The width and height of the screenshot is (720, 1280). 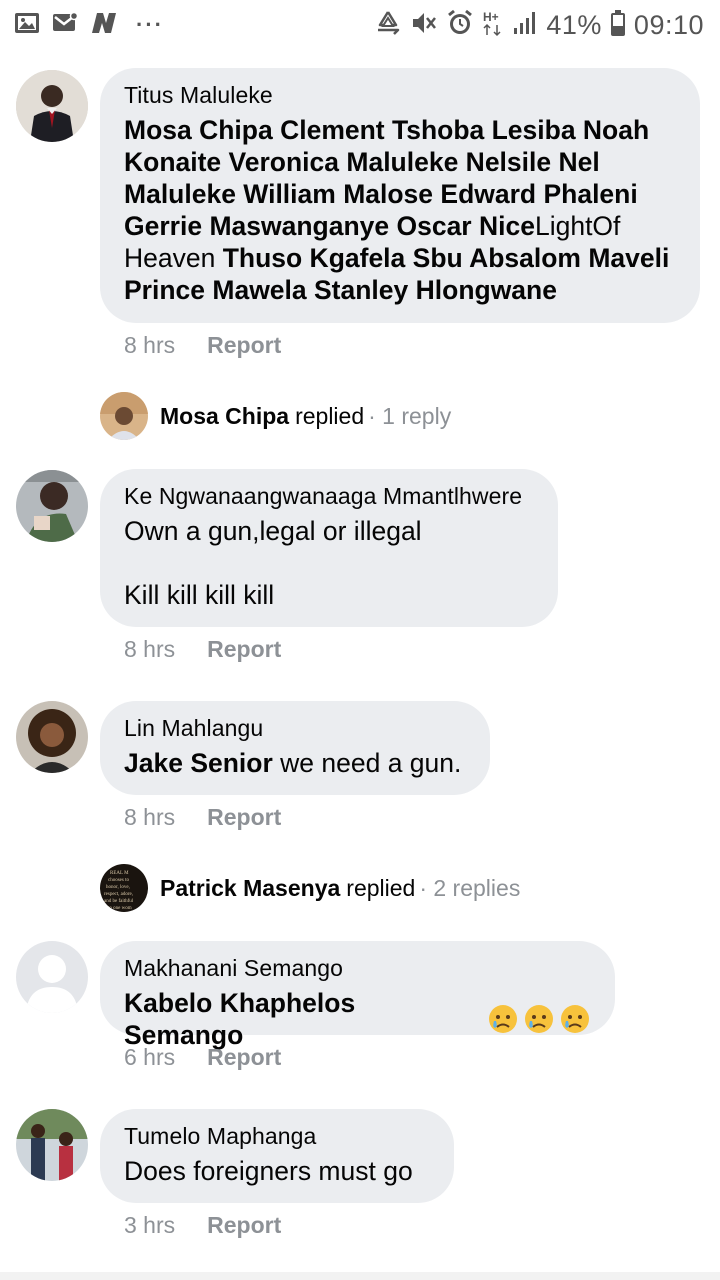 I want to click on hplus-data-icon: H+, so click(x=493, y=25).